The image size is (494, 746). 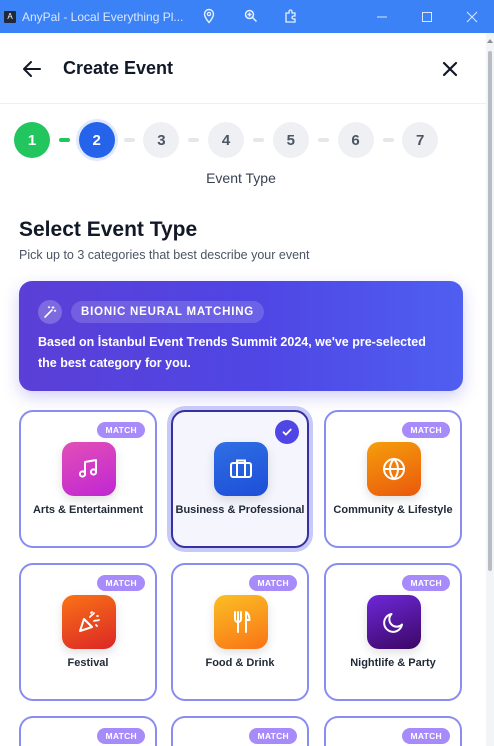 I want to click on section-title: Select Event Type, so click(x=108, y=229).